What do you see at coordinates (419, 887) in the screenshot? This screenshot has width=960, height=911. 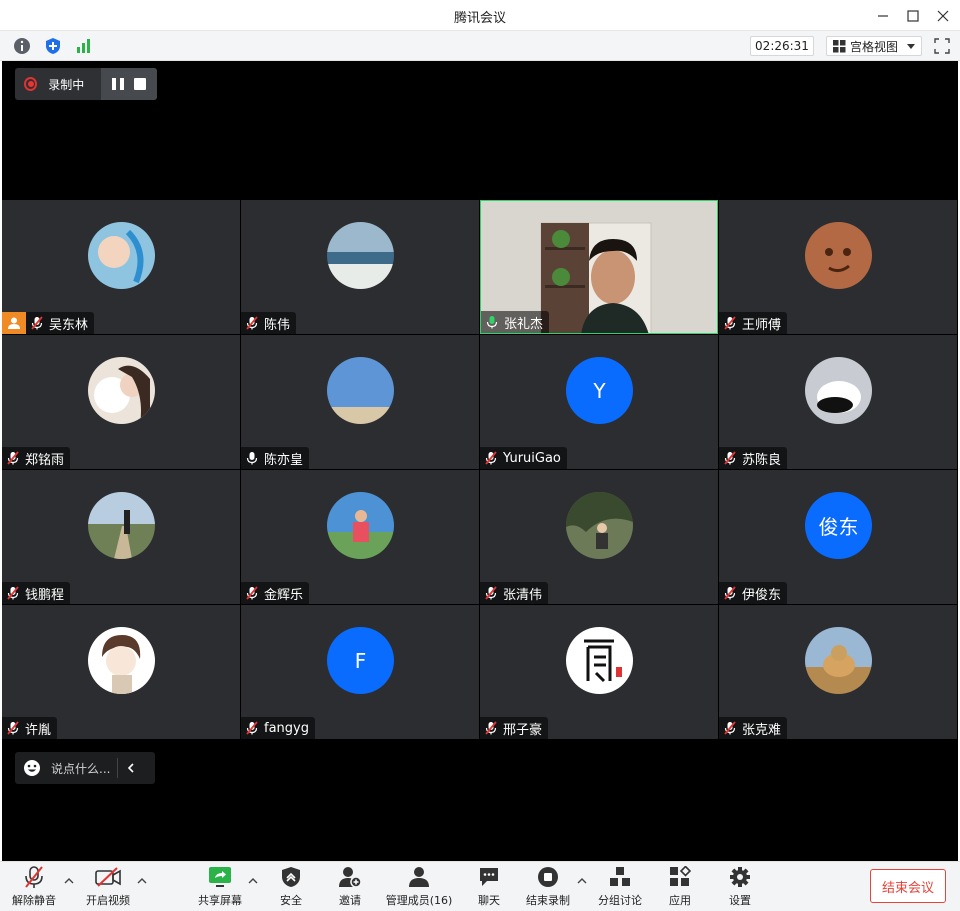 I see `manage-members-button: 管理成员(16)` at bounding box center [419, 887].